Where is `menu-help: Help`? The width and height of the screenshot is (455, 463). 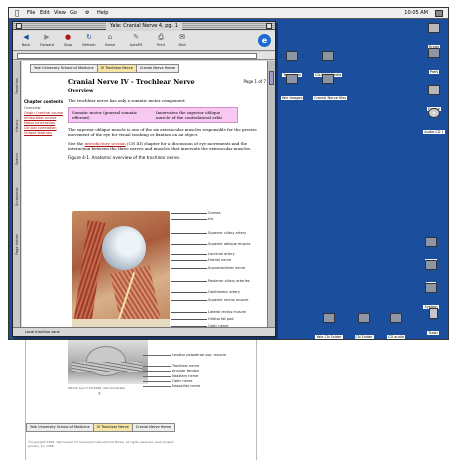 menu-help: Help is located at coordinates (102, 13).